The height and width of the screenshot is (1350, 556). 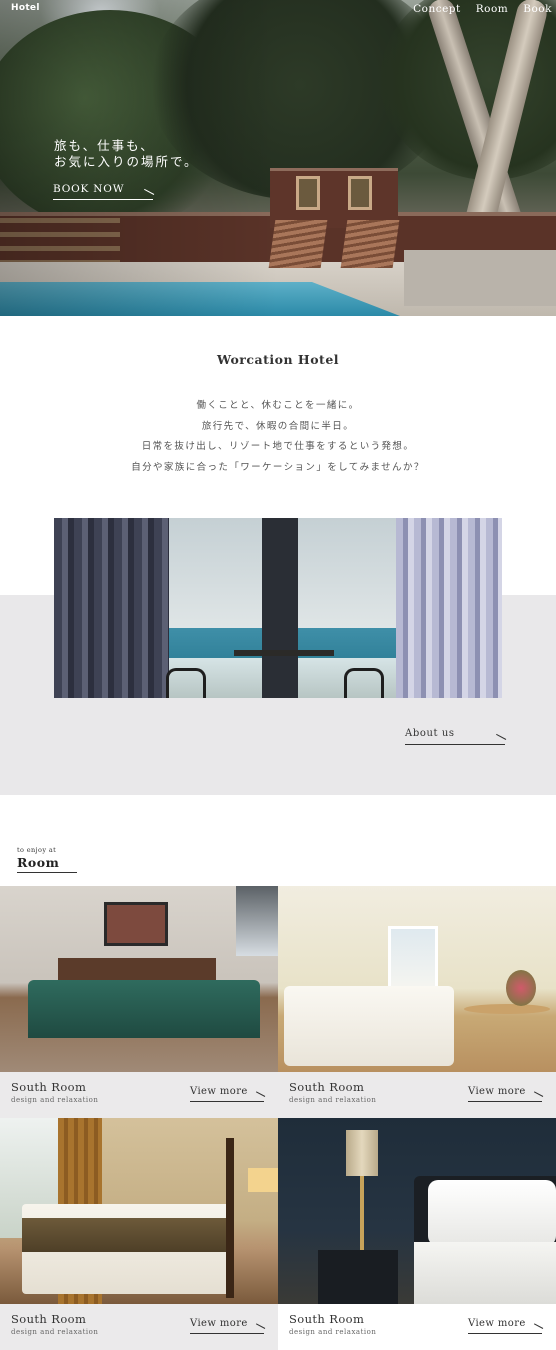 What do you see at coordinates (455, 744) in the screenshot?
I see `about-us-underline` at bounding box center [455, 744].